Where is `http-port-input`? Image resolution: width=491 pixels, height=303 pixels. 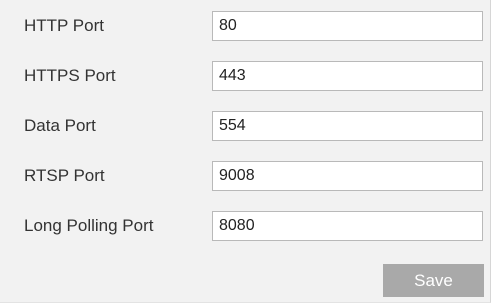
http-port-input is located at coordinates (347, 26).